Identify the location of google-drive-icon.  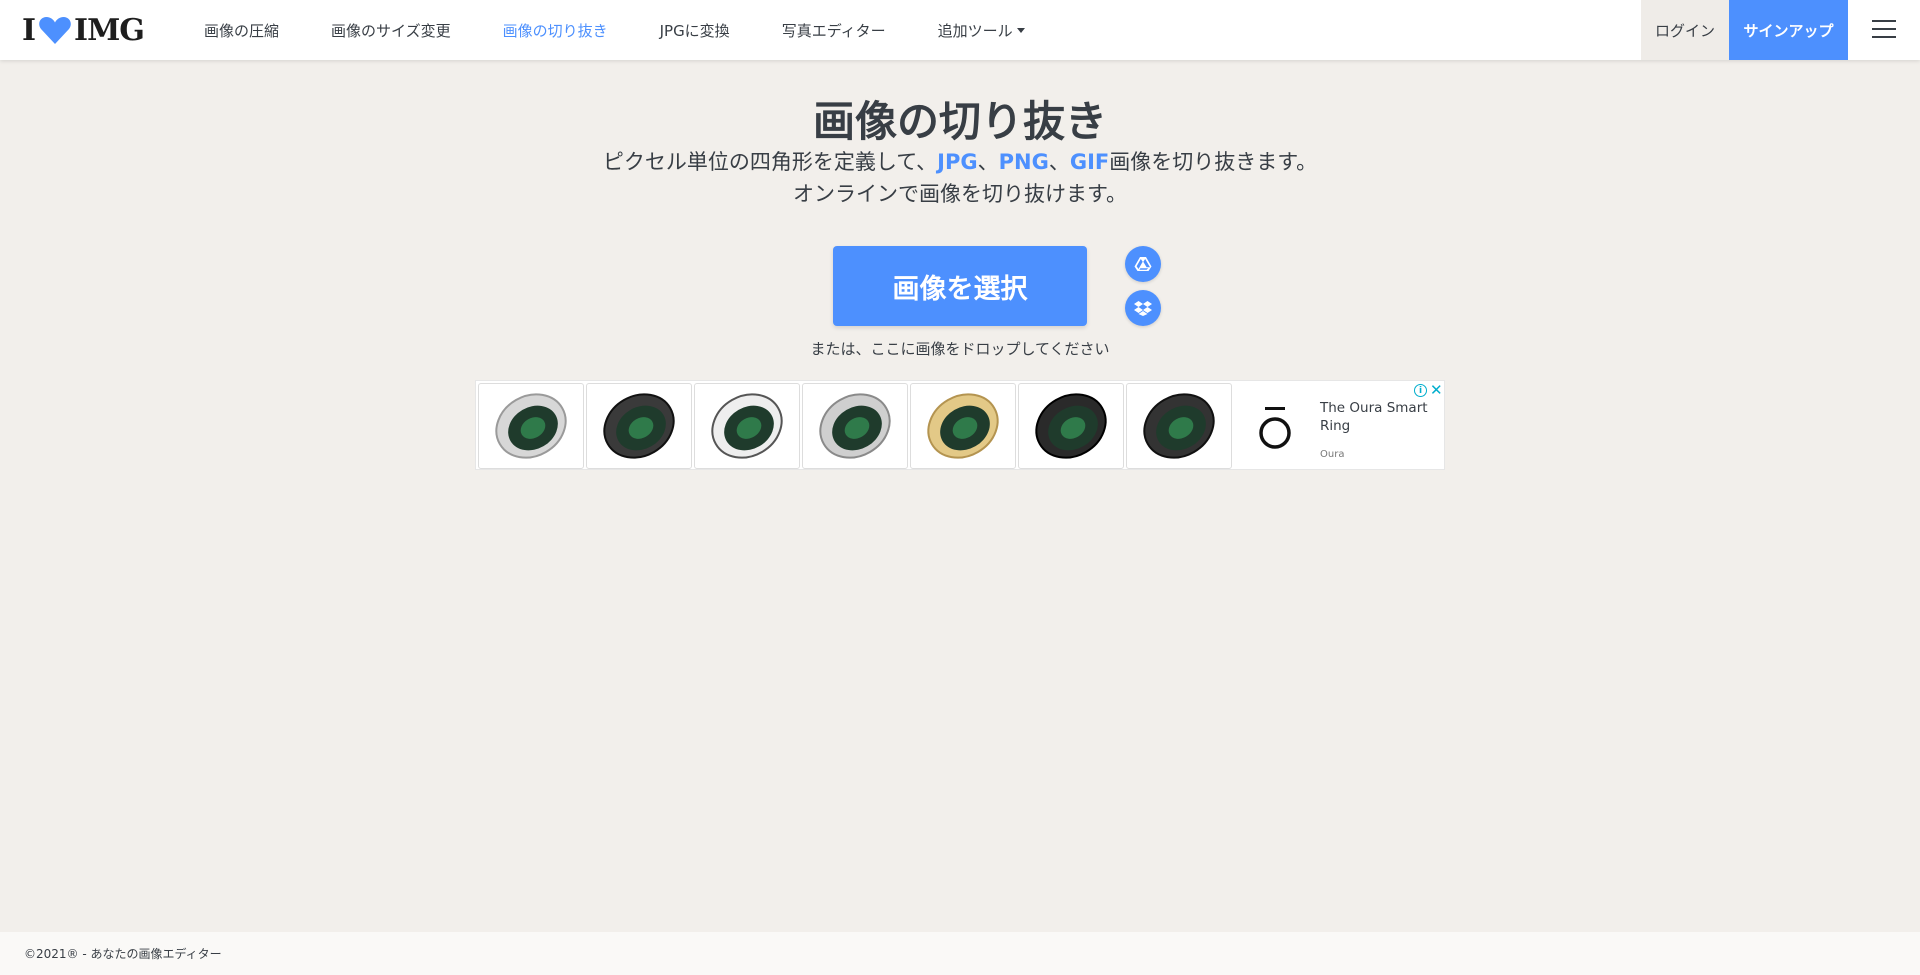
(1143, 264).